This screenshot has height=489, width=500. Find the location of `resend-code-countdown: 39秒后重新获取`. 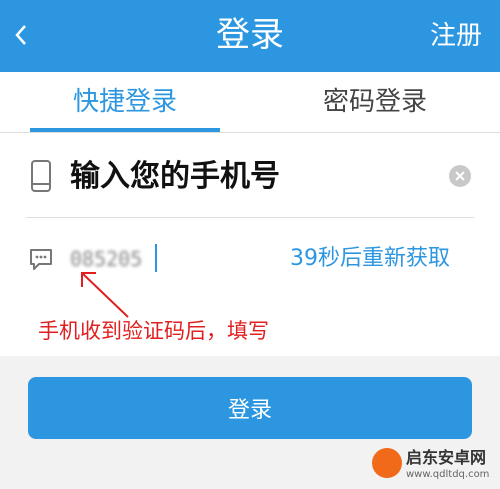

resend-code-countdown: 39秒后重新获取 is located at coordinates (370, 259).